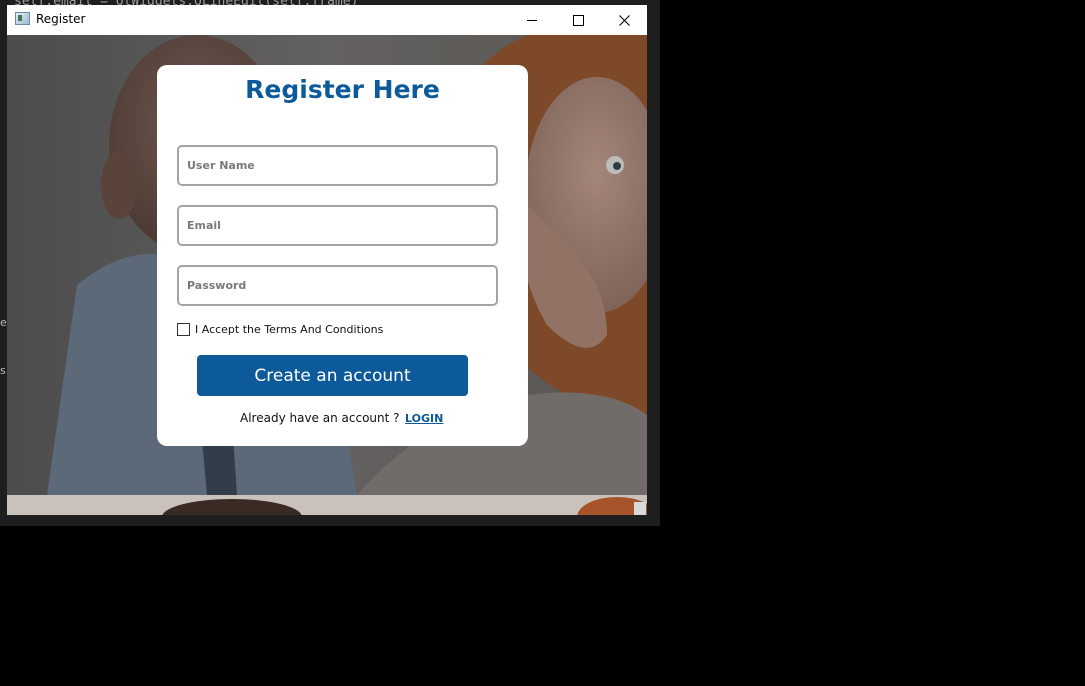 This screenshot has height=686, width=1085. I want to click on password-input, so click(337, 285).